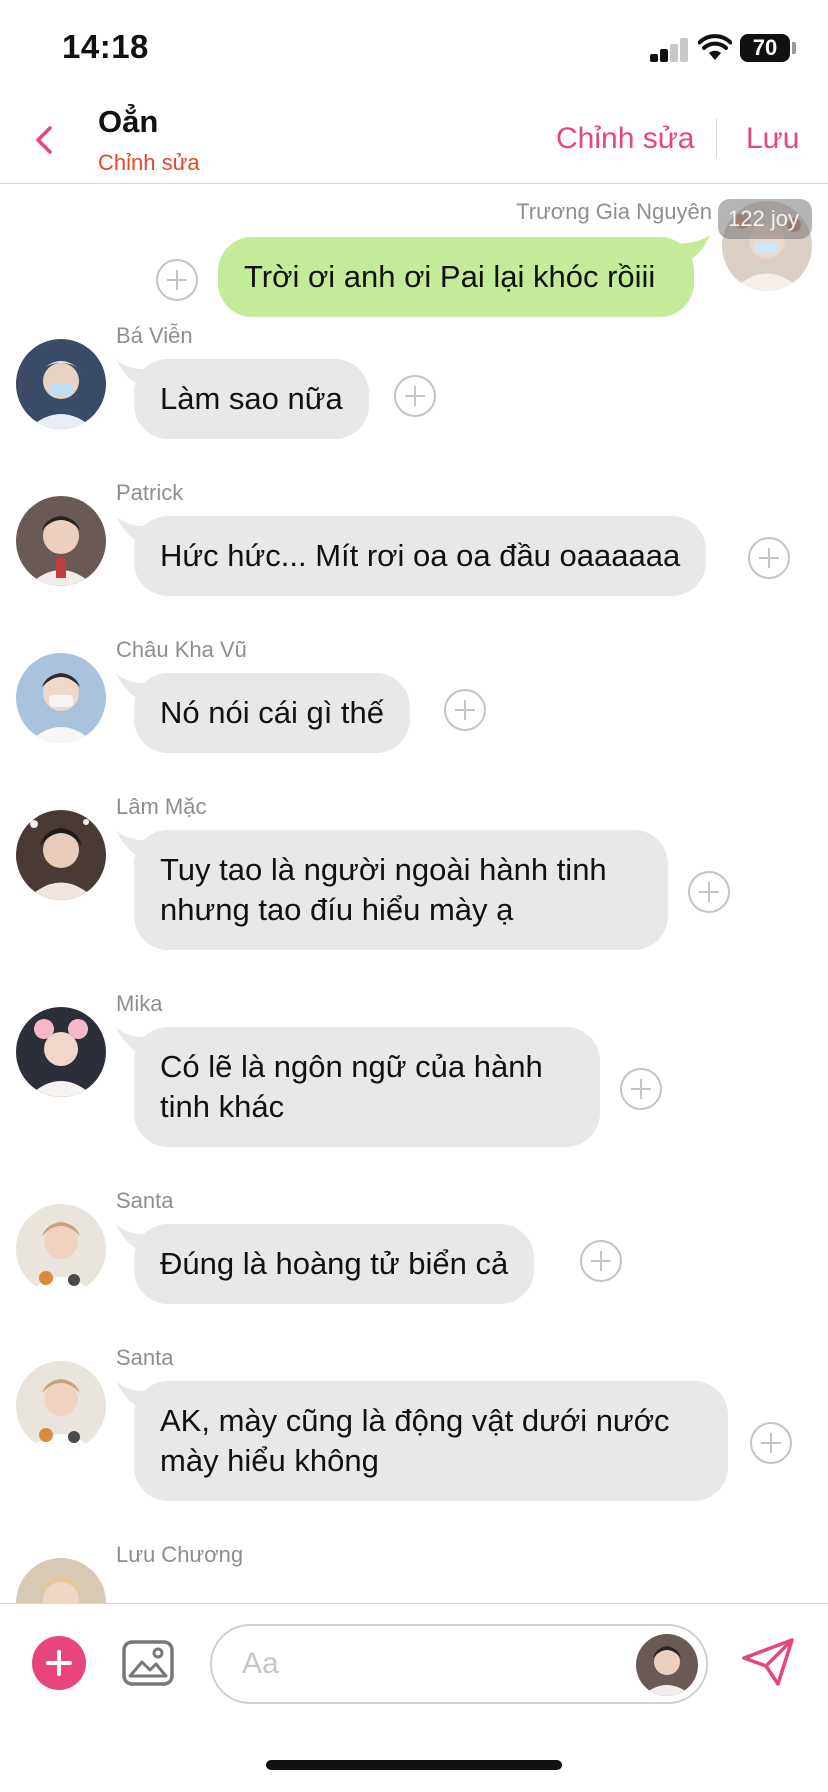 Image resolution: width=828 pixels, height=1792 pixels. Describe the element at coordinates (150, 492) in the screenshot. I see `sender-name: Patrick` at that location.